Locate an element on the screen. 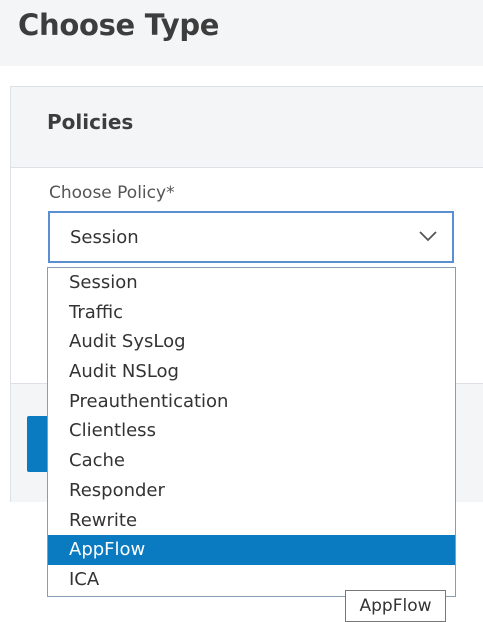 Image resolution: width=483 pixels, height=622 pixels. choose-policy-label: Choose Policy* is located at coordinates (112, 193).